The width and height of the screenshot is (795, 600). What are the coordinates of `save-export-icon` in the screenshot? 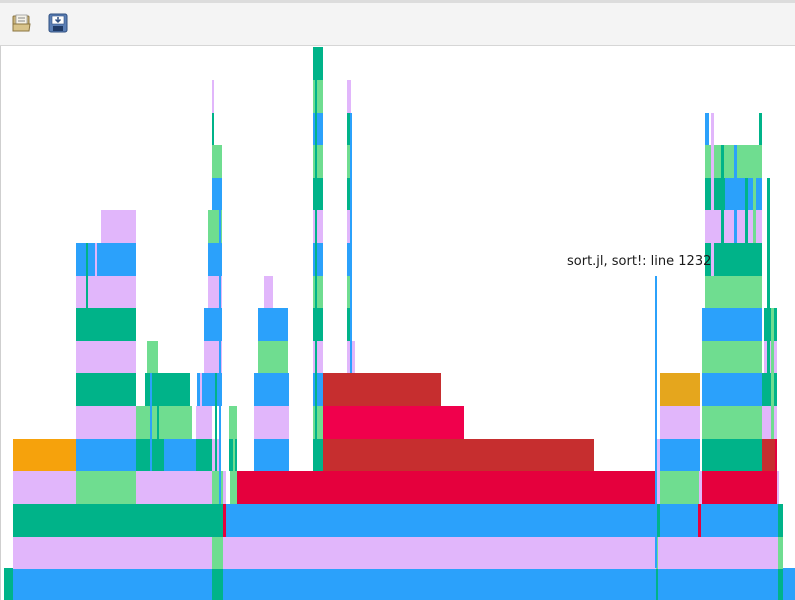 It's located at (58, 25).